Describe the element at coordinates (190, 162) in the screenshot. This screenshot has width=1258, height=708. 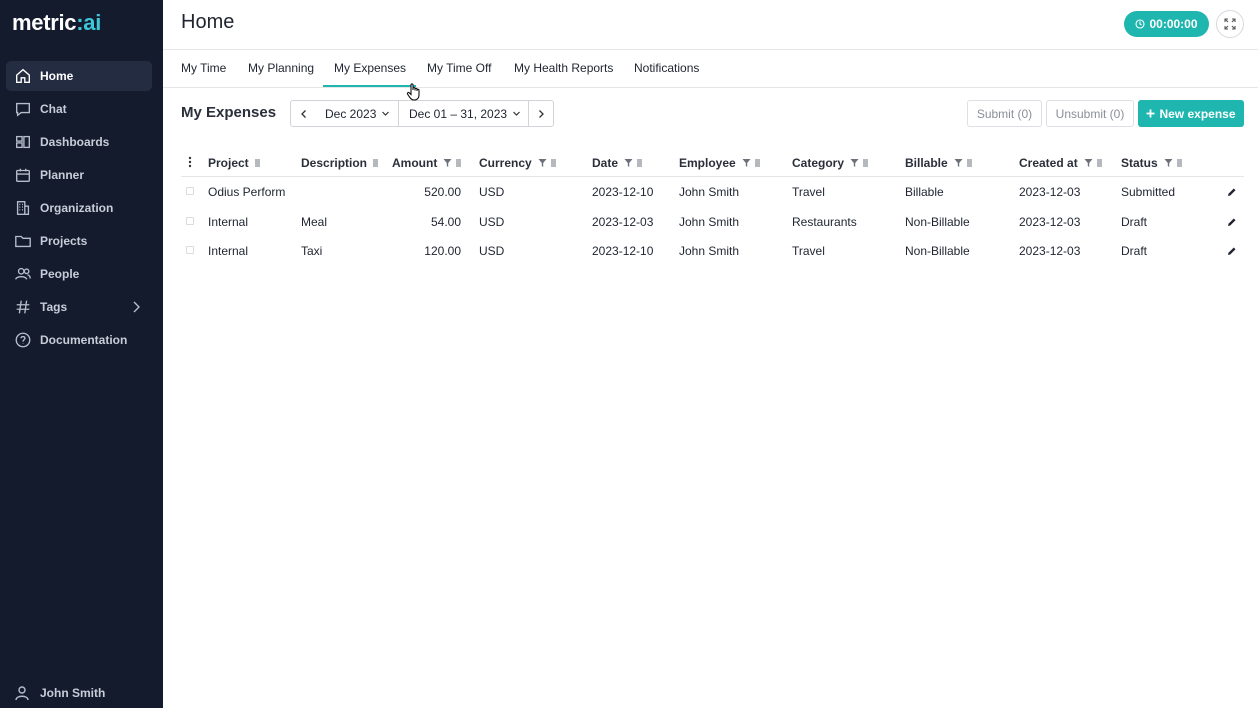
I see `column-menu-icon` at that location.